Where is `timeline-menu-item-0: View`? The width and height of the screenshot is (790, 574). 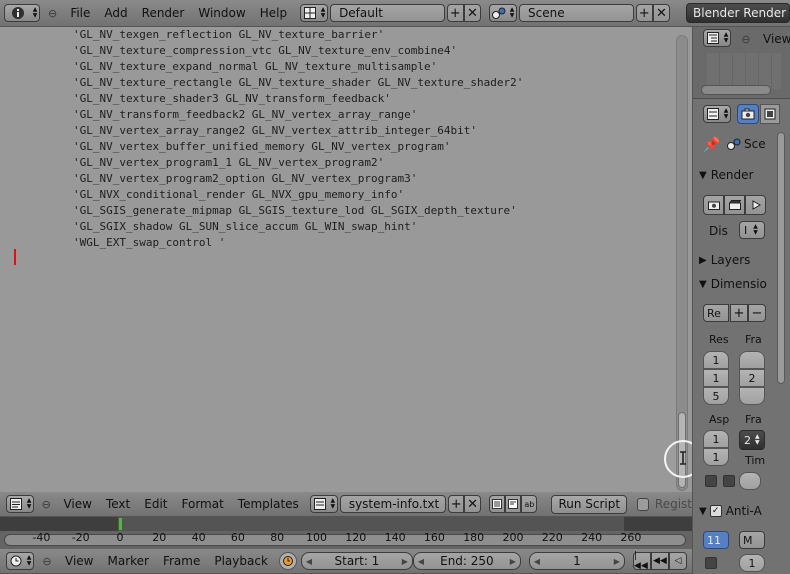
timeline-menu-item-0: View is located at coordinates (79, 561).